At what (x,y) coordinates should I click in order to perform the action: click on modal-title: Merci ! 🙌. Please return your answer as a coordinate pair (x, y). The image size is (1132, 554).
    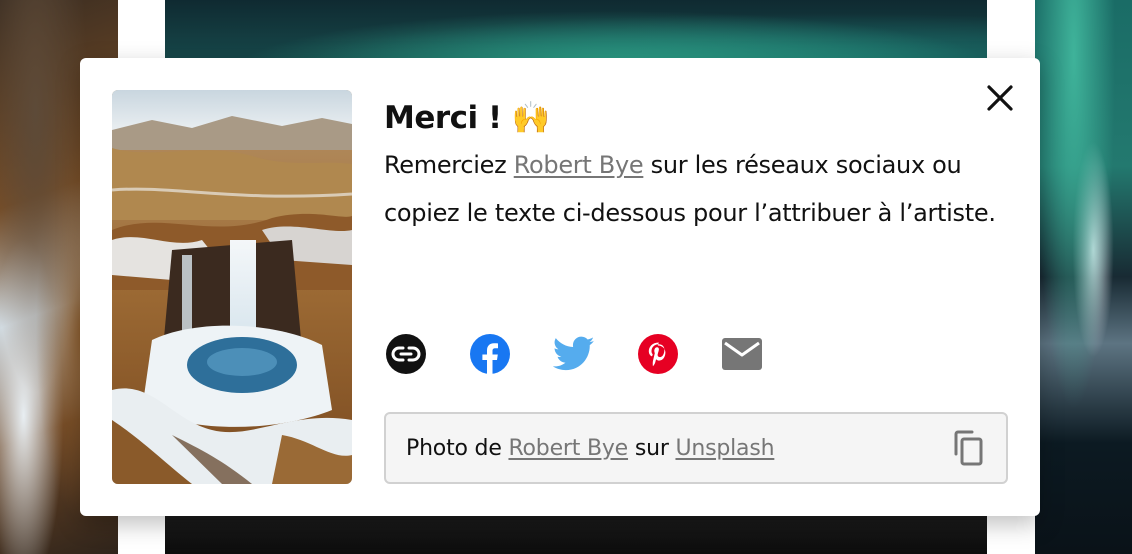
    Looking at the image, I should click on (696, 118).